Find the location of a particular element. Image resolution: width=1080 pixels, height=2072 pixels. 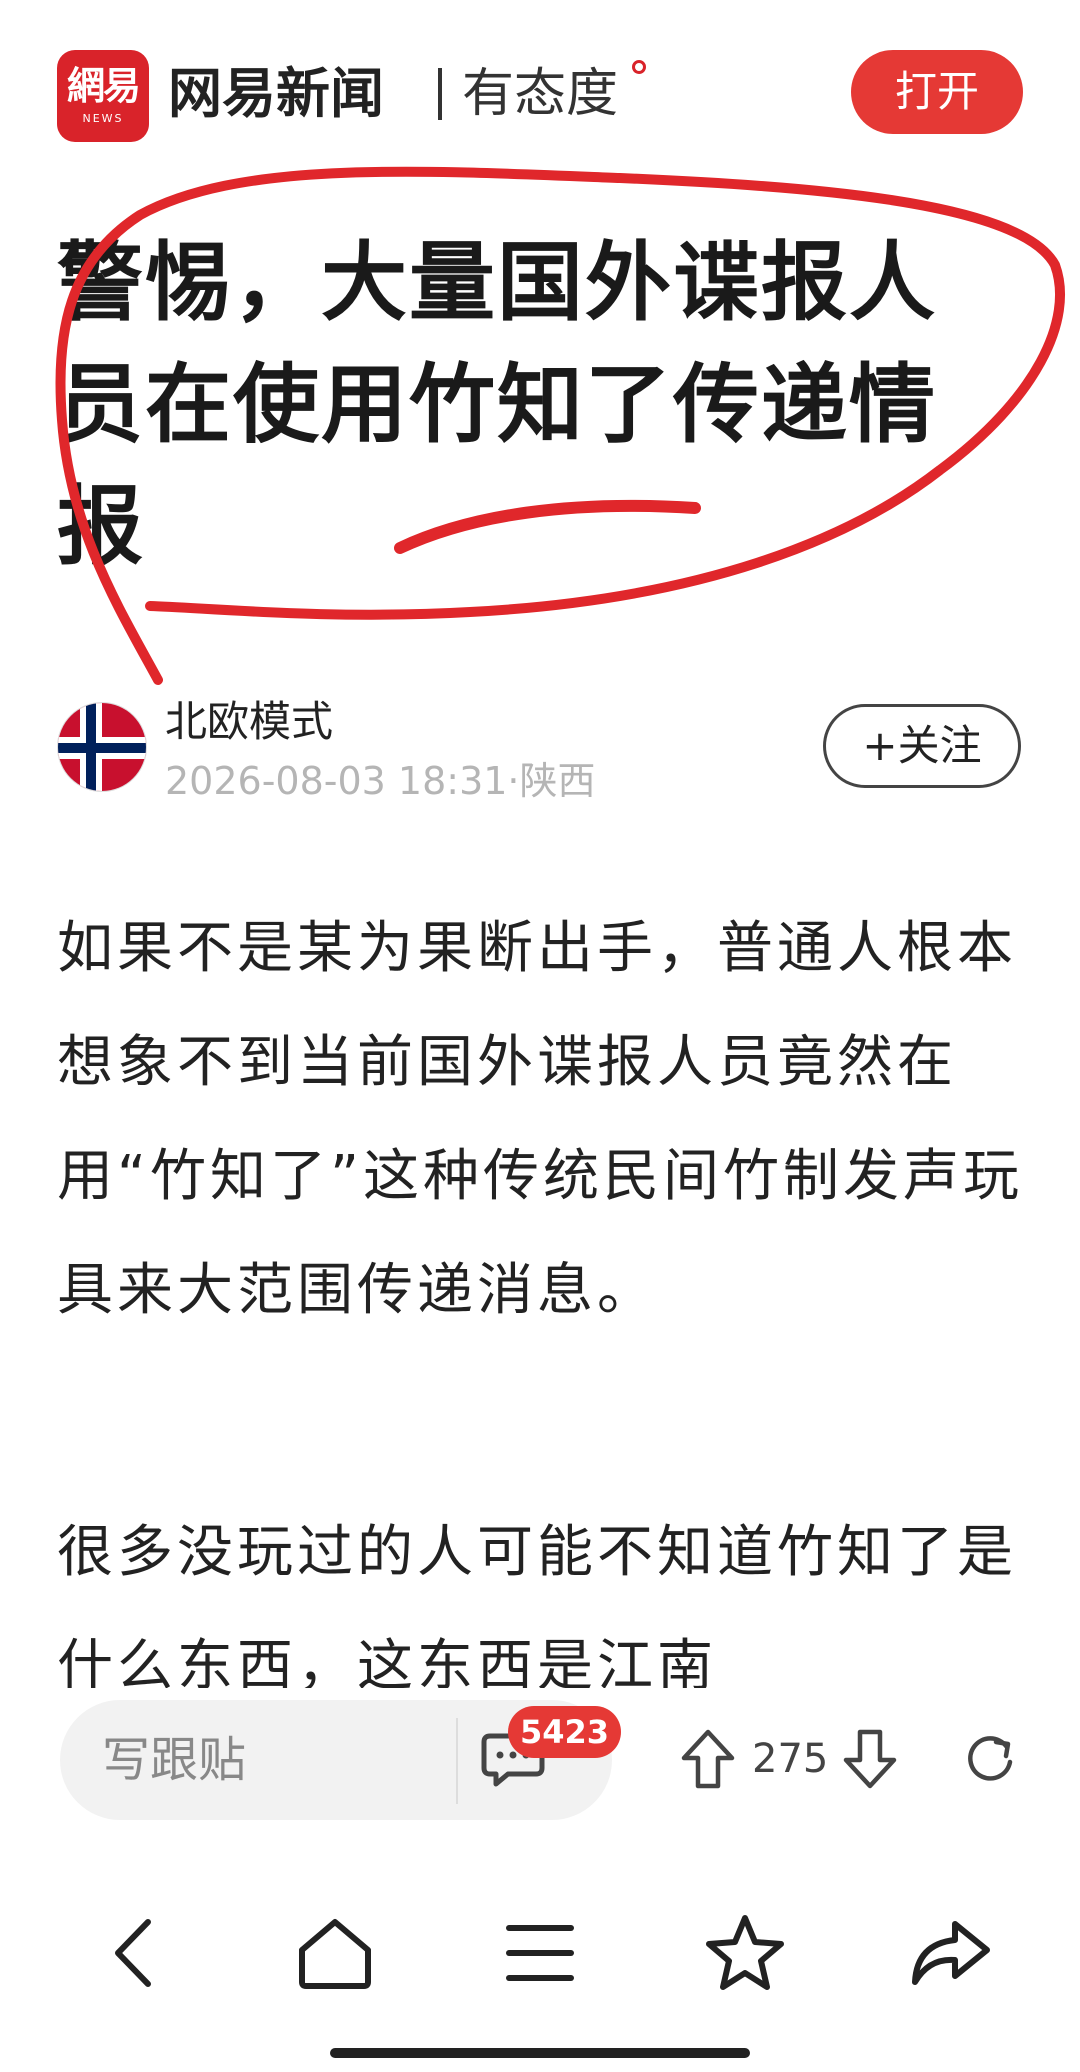

follow-button: +关注 is located at coordinates (922, 746).